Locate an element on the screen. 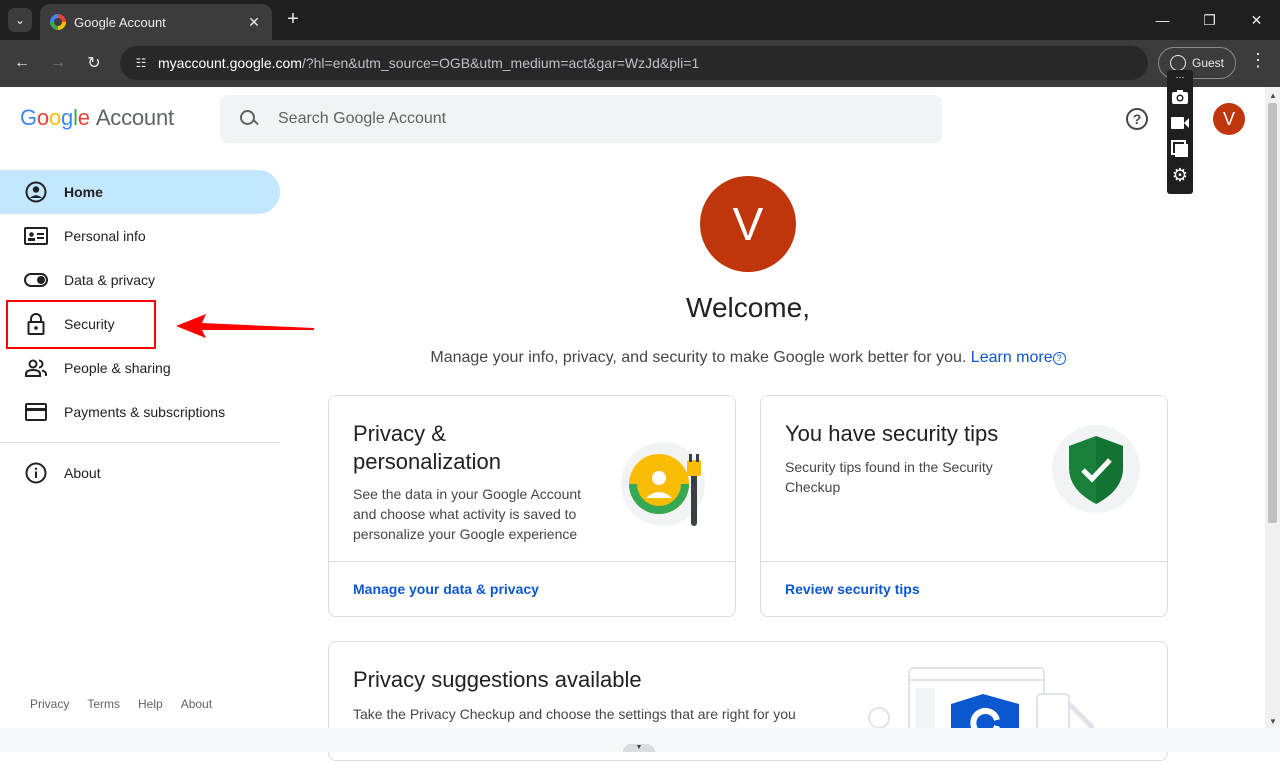 This screenshot has width=1280, height=761. settings-gear-icon: ⚙ is located at coordinates (1180, 175).